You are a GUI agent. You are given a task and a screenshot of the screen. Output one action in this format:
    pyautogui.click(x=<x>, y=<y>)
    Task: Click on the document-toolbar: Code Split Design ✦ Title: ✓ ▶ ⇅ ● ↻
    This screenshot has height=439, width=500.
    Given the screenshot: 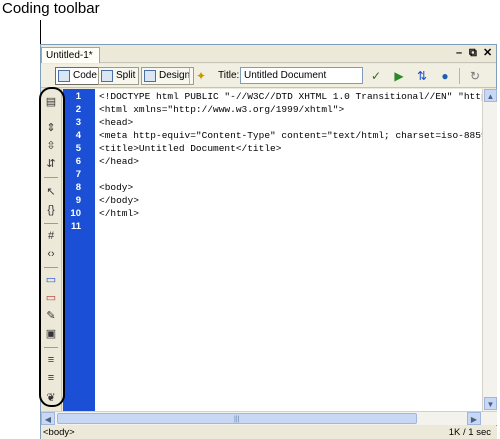 What is the action you would take?
    pyautogui.click(x=268, y=76)
    